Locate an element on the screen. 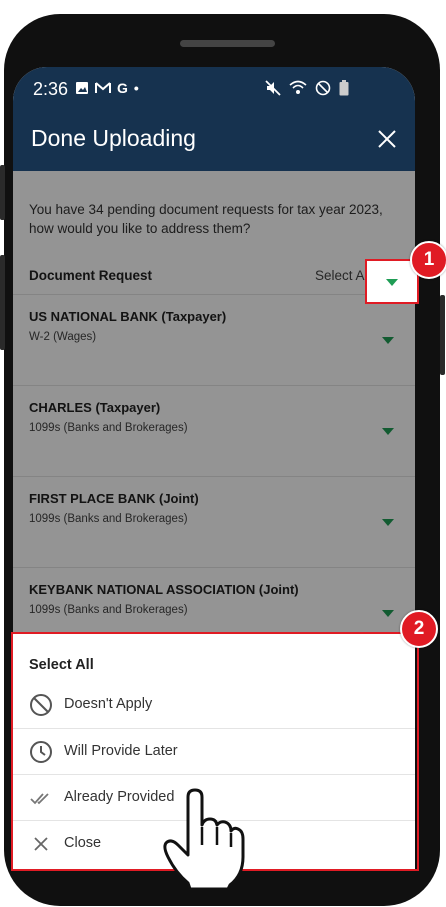  speaker-grille is located at coordinates (227, 43).